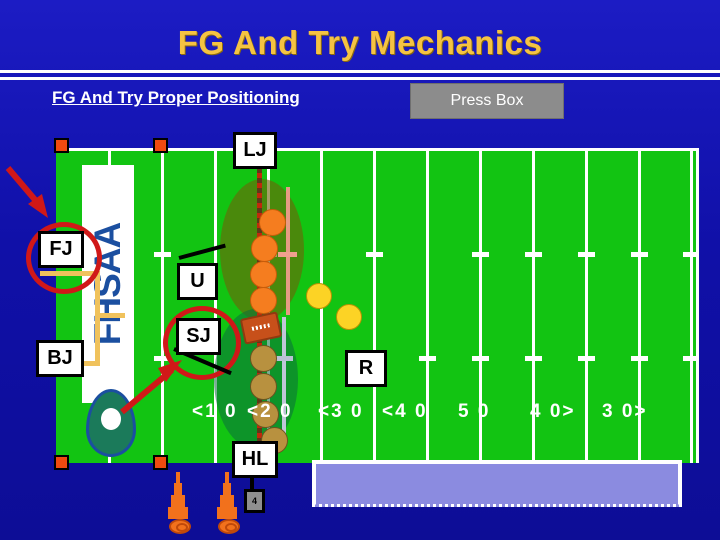 The image size is (720, 540). I want to click on yard-number: 4 0>, so click(553, 411).